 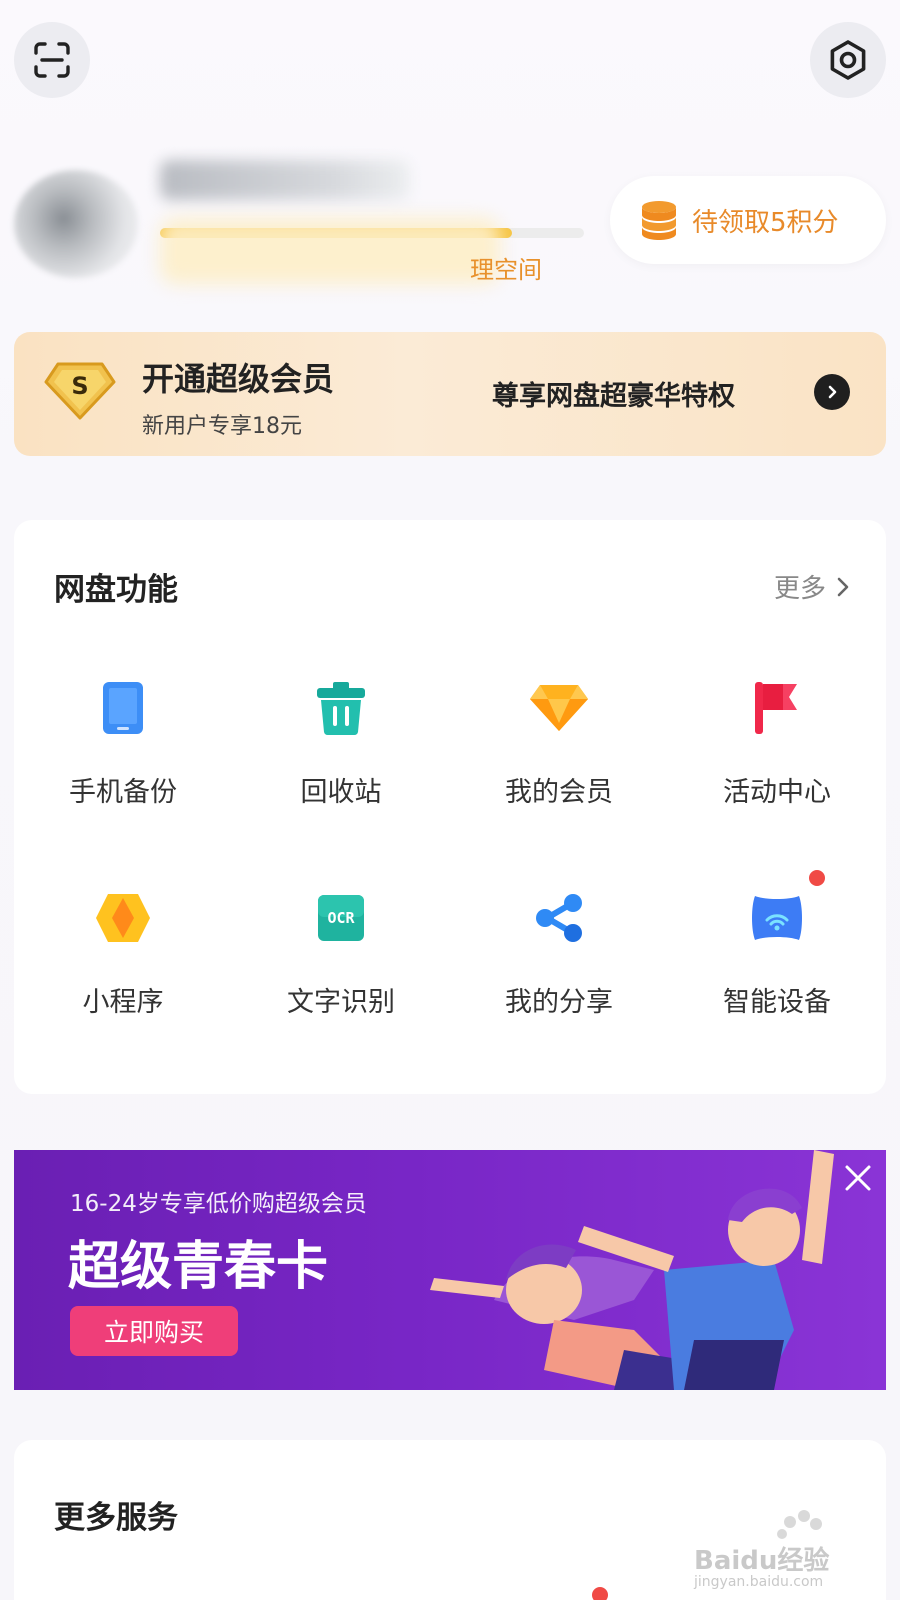 I want to click on settings-icon, so click(x=848, y=60).